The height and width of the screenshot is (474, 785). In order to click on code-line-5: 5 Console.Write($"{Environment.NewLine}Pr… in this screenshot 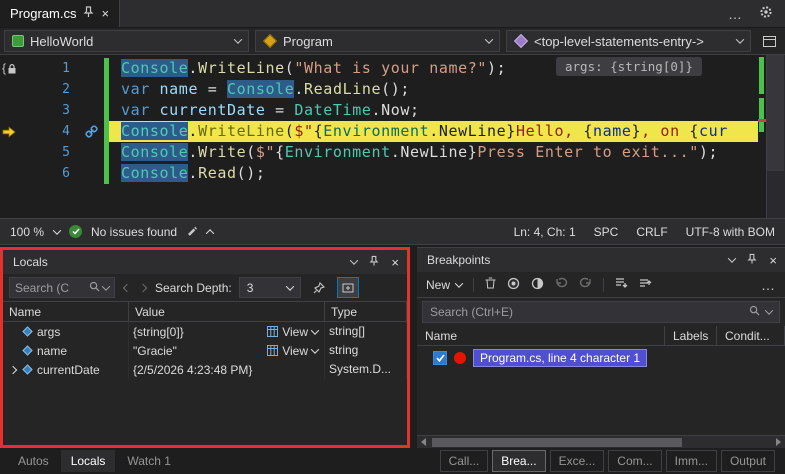, I will do `click(379, 152)`.